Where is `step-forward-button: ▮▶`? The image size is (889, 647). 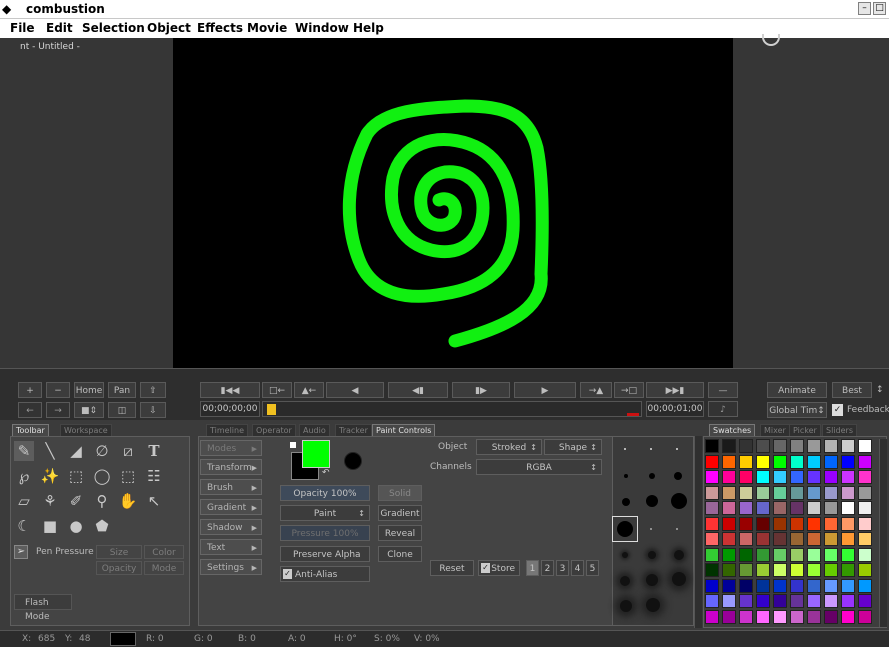 step-forward-button: ▮▶ is located at coordinates (481, 390).